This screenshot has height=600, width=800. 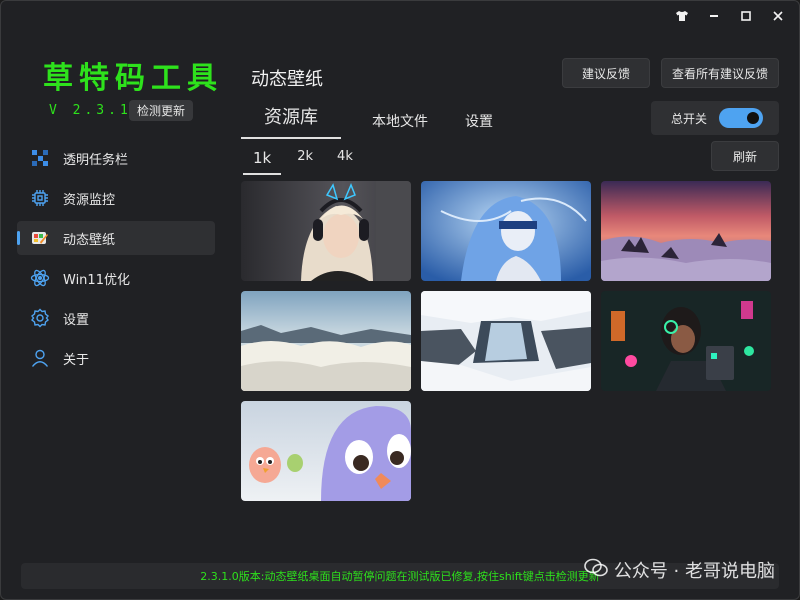 I want to click on sidebar-item-win11-optimize: Win11优化, so click(x=116, y=278).